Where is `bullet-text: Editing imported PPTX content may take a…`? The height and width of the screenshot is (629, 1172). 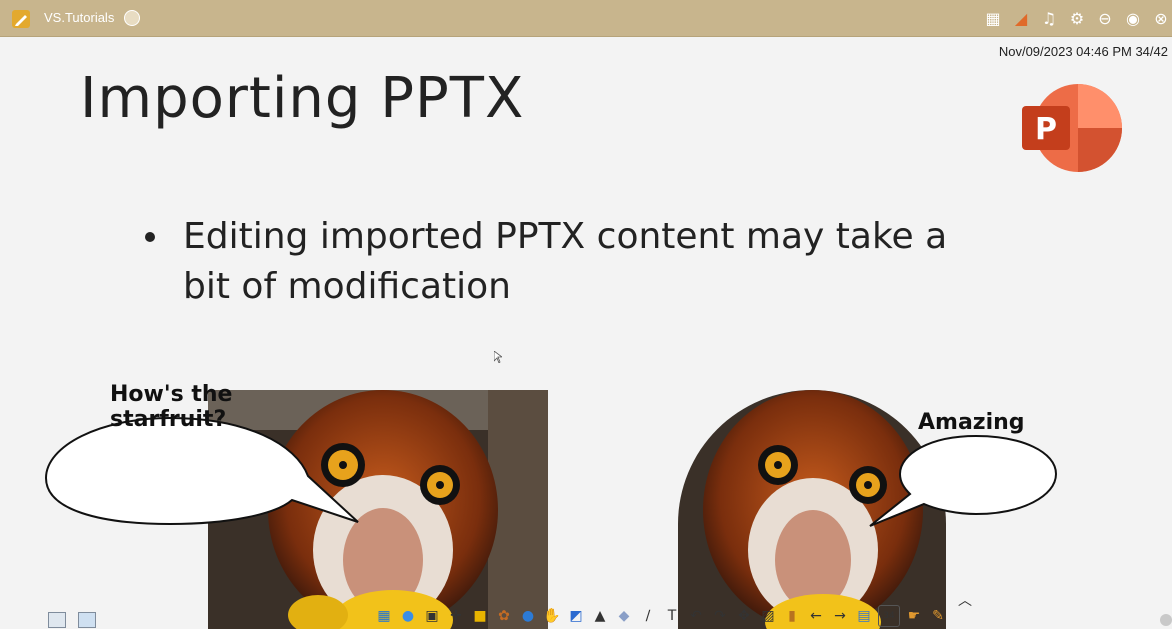 bullet-text: Editing imported PPTX content may take a… is located at coordinates (565, 261).